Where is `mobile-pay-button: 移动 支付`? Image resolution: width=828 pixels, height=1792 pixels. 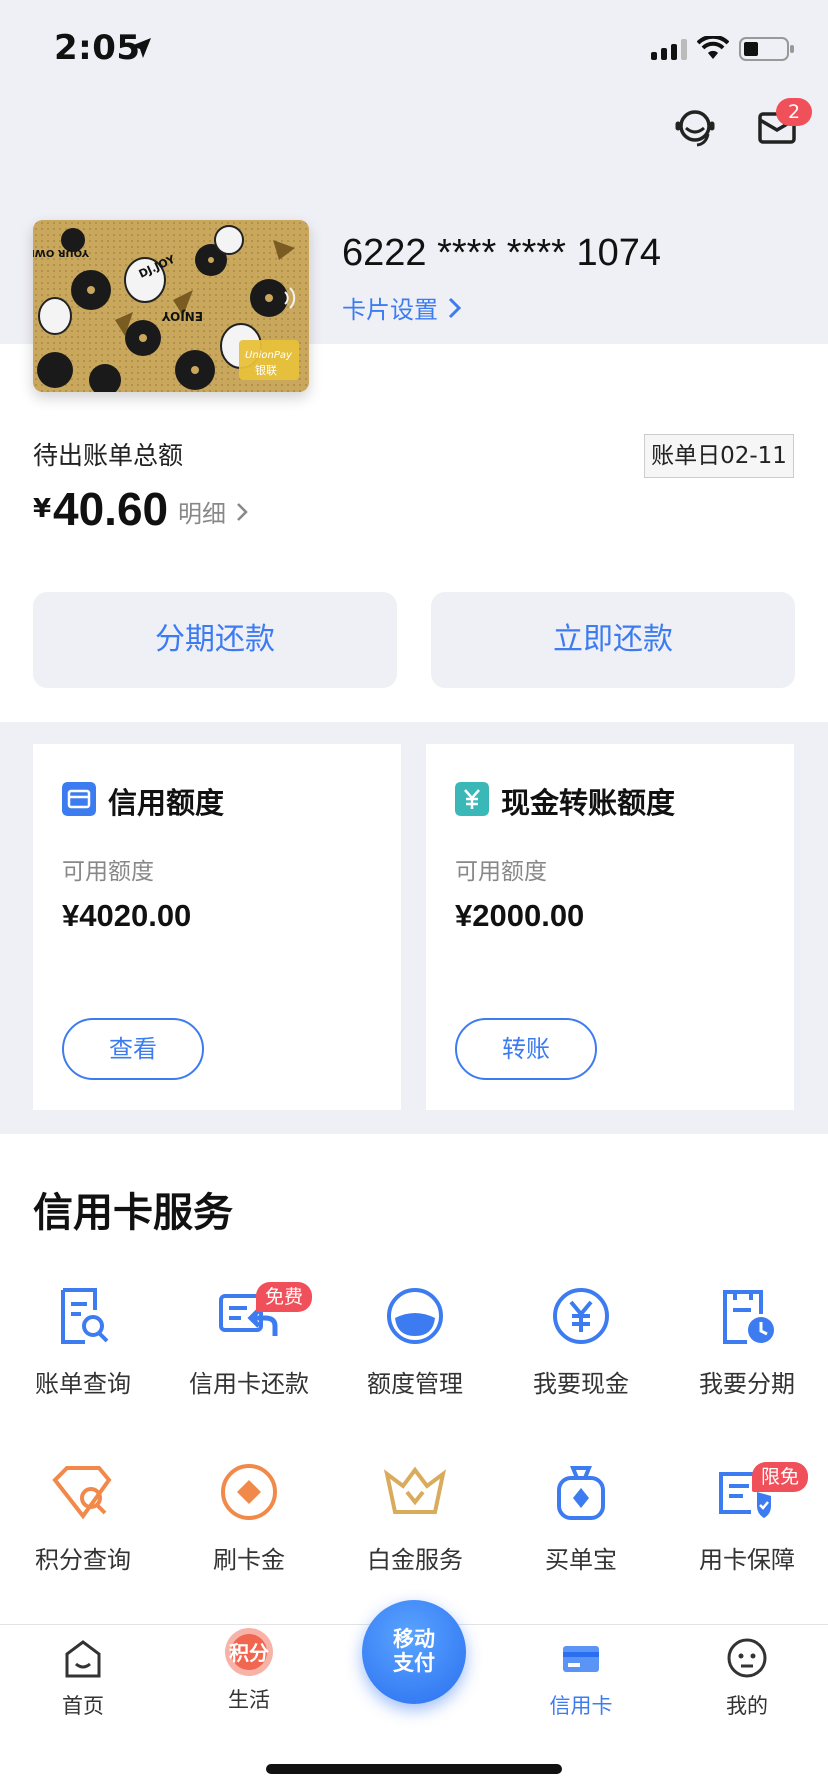 mobile-pay-button: 移动 支付 is located at coordinates (414, 1652).